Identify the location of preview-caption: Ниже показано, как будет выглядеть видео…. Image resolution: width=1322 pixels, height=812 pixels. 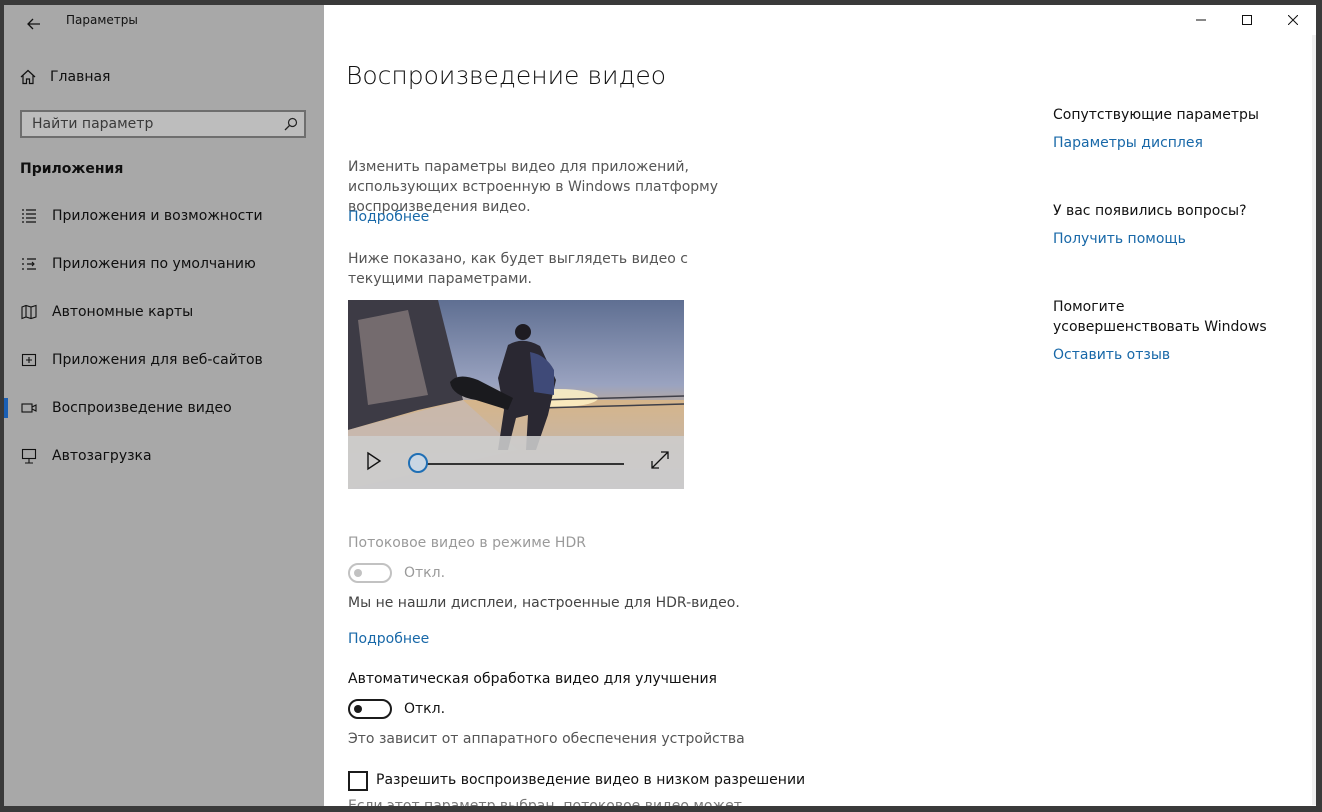
(518, 269).